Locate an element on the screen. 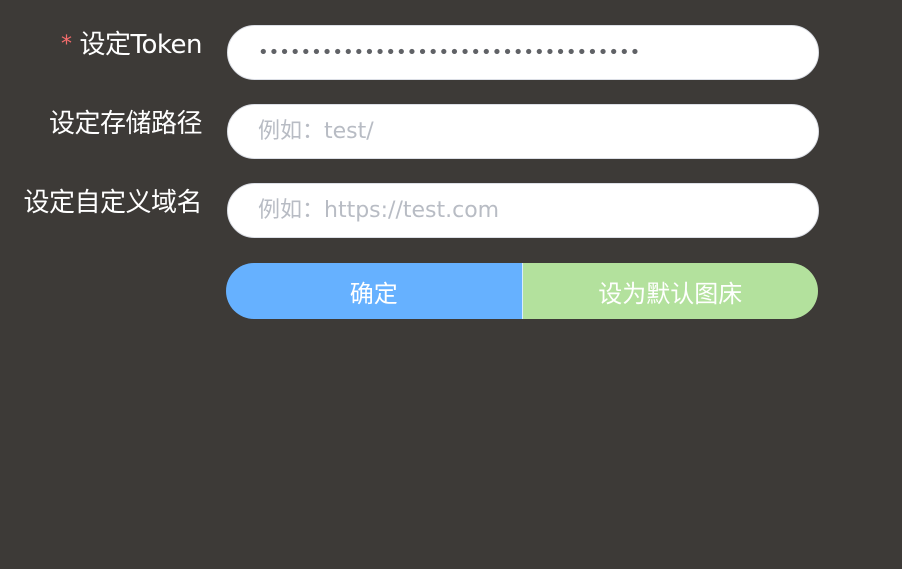  storage-path-input is located at coordinates (523, 131).